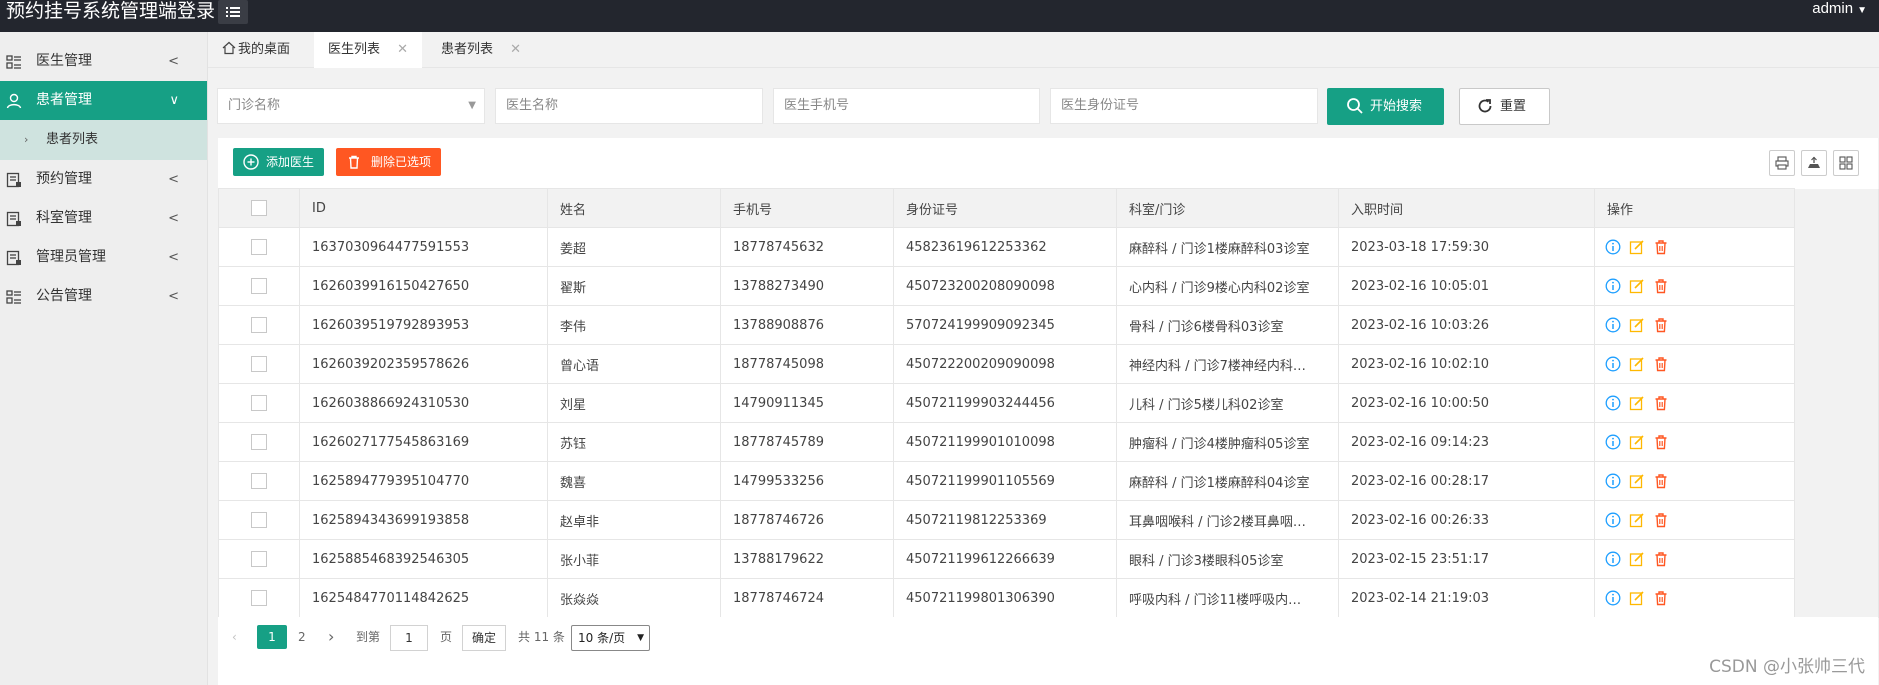 This screenshot has height=685, width=1879. What do you see at coordinates (1846, 163) in the screenshot?
I see `columns-button` at bounding box center [1846, 163].